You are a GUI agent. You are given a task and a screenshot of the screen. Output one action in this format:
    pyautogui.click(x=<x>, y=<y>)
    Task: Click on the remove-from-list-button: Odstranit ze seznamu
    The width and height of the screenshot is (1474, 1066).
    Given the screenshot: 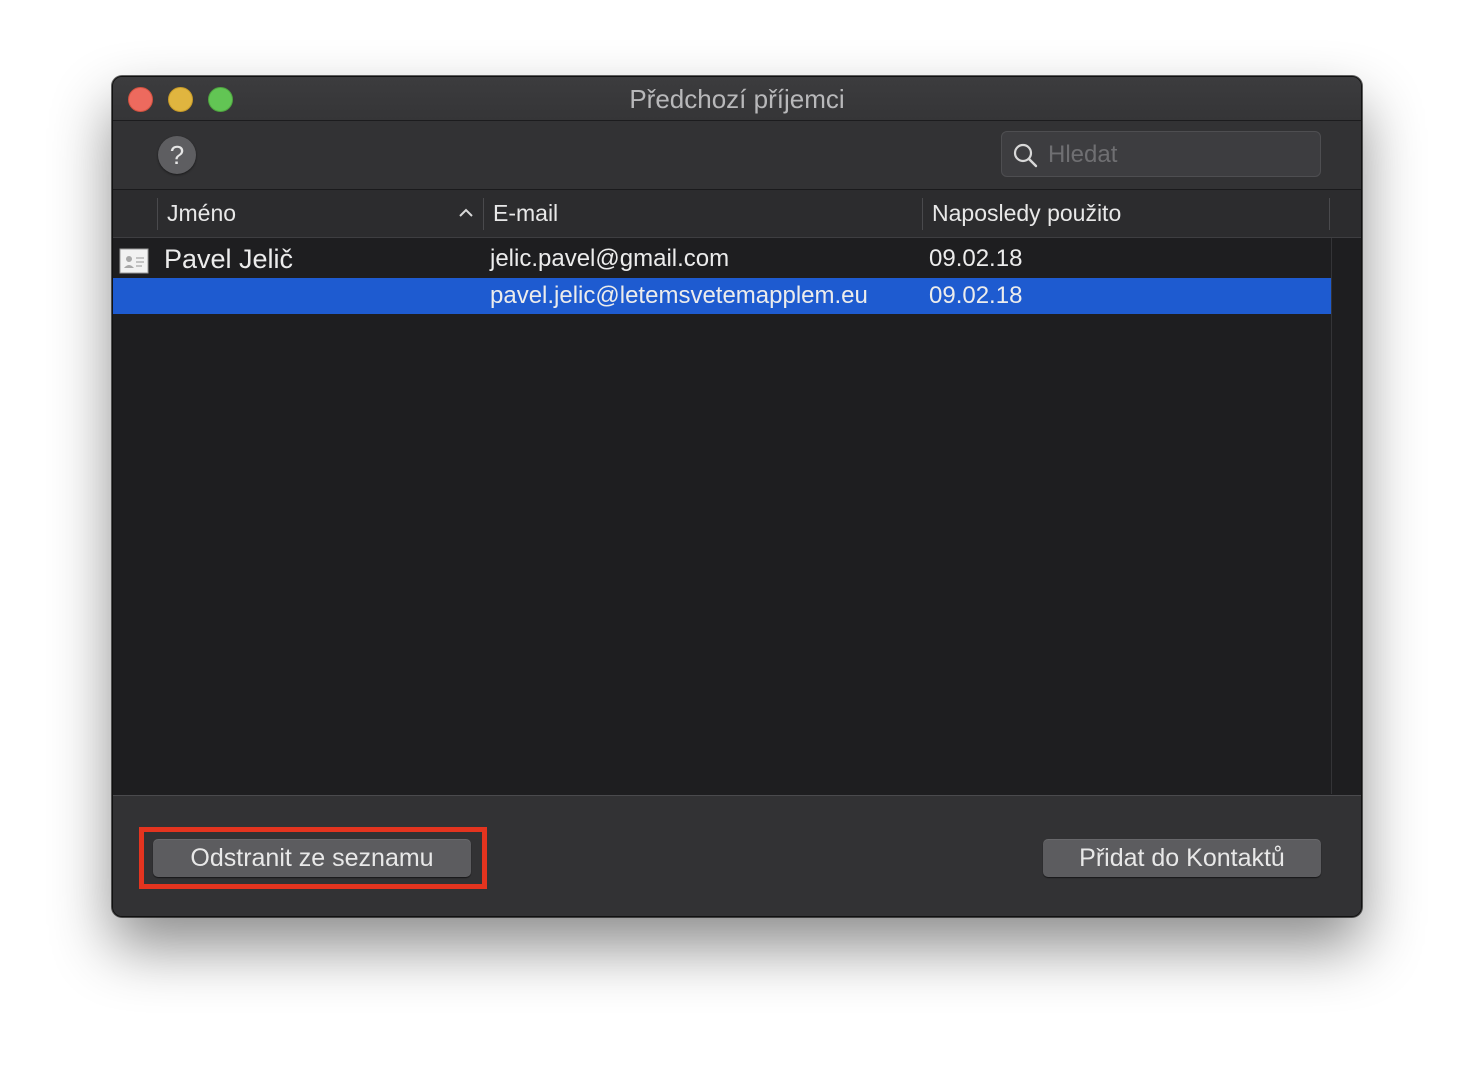 What is the action you would take?
    pyautogui.click(x=312, y=858)
    